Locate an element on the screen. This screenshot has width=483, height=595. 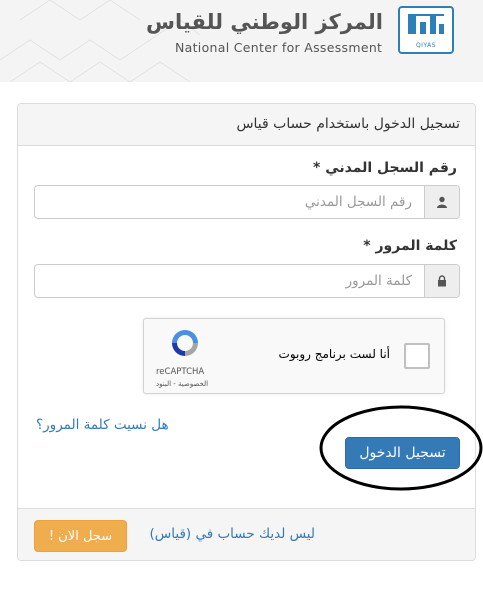
national-id-group is located at coordinates (247, 202).